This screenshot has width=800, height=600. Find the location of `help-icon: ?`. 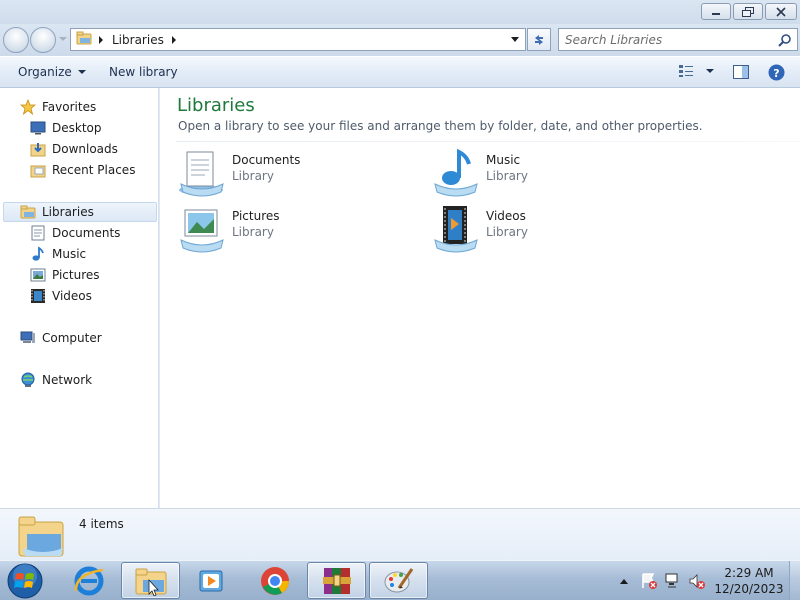

help-icon: ? is located at coordinates (776, 72).